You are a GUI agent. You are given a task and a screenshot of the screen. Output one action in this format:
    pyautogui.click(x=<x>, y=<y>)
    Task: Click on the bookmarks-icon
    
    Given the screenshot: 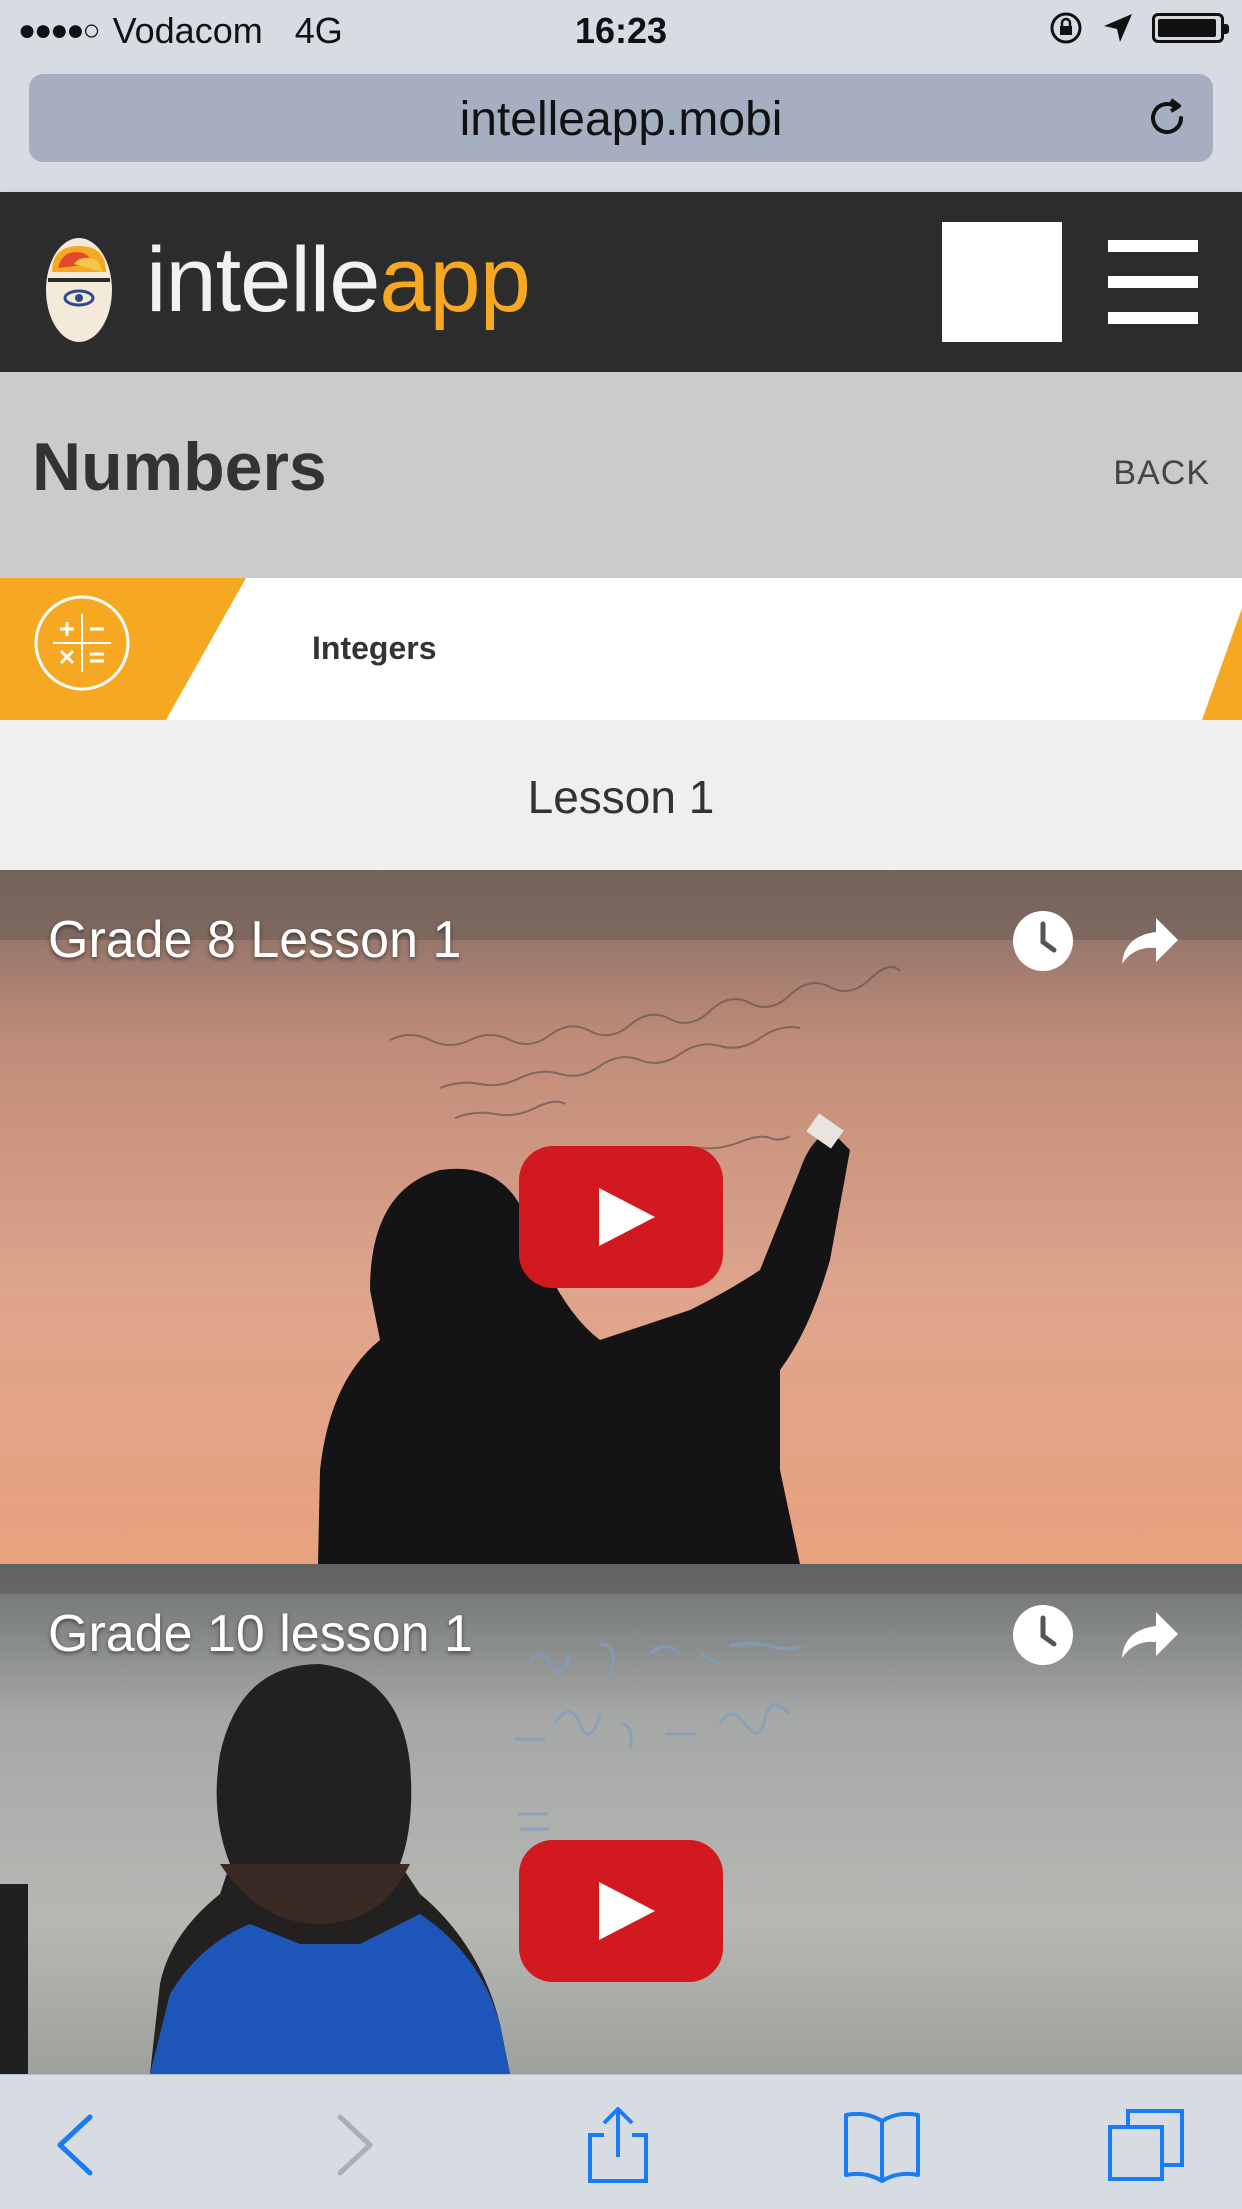 What is the action you would take?
    pyautogui.click(x=882, y=2145)
    